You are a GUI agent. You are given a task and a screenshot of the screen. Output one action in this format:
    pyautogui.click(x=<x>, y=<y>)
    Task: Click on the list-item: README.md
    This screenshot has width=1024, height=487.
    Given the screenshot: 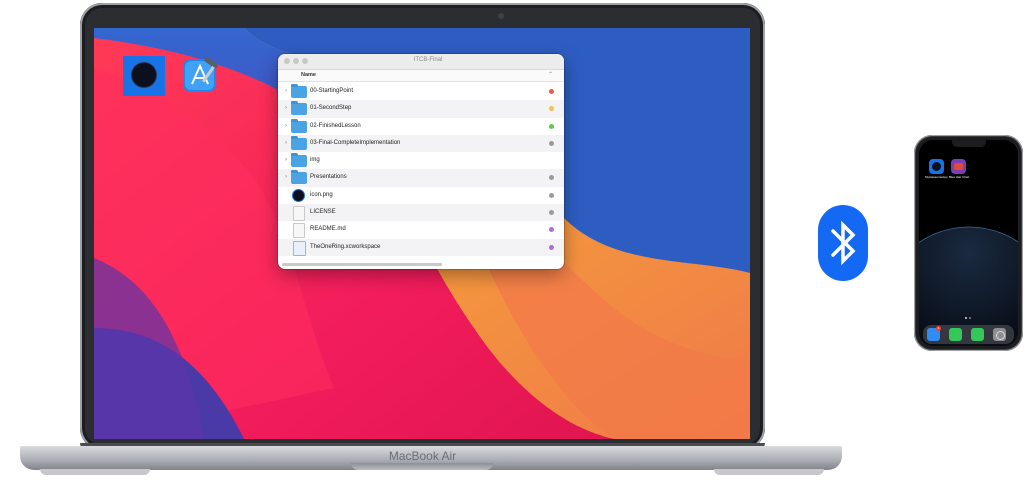 What is the action you would take?
    pyautogui.click(x=421, y=230)
    